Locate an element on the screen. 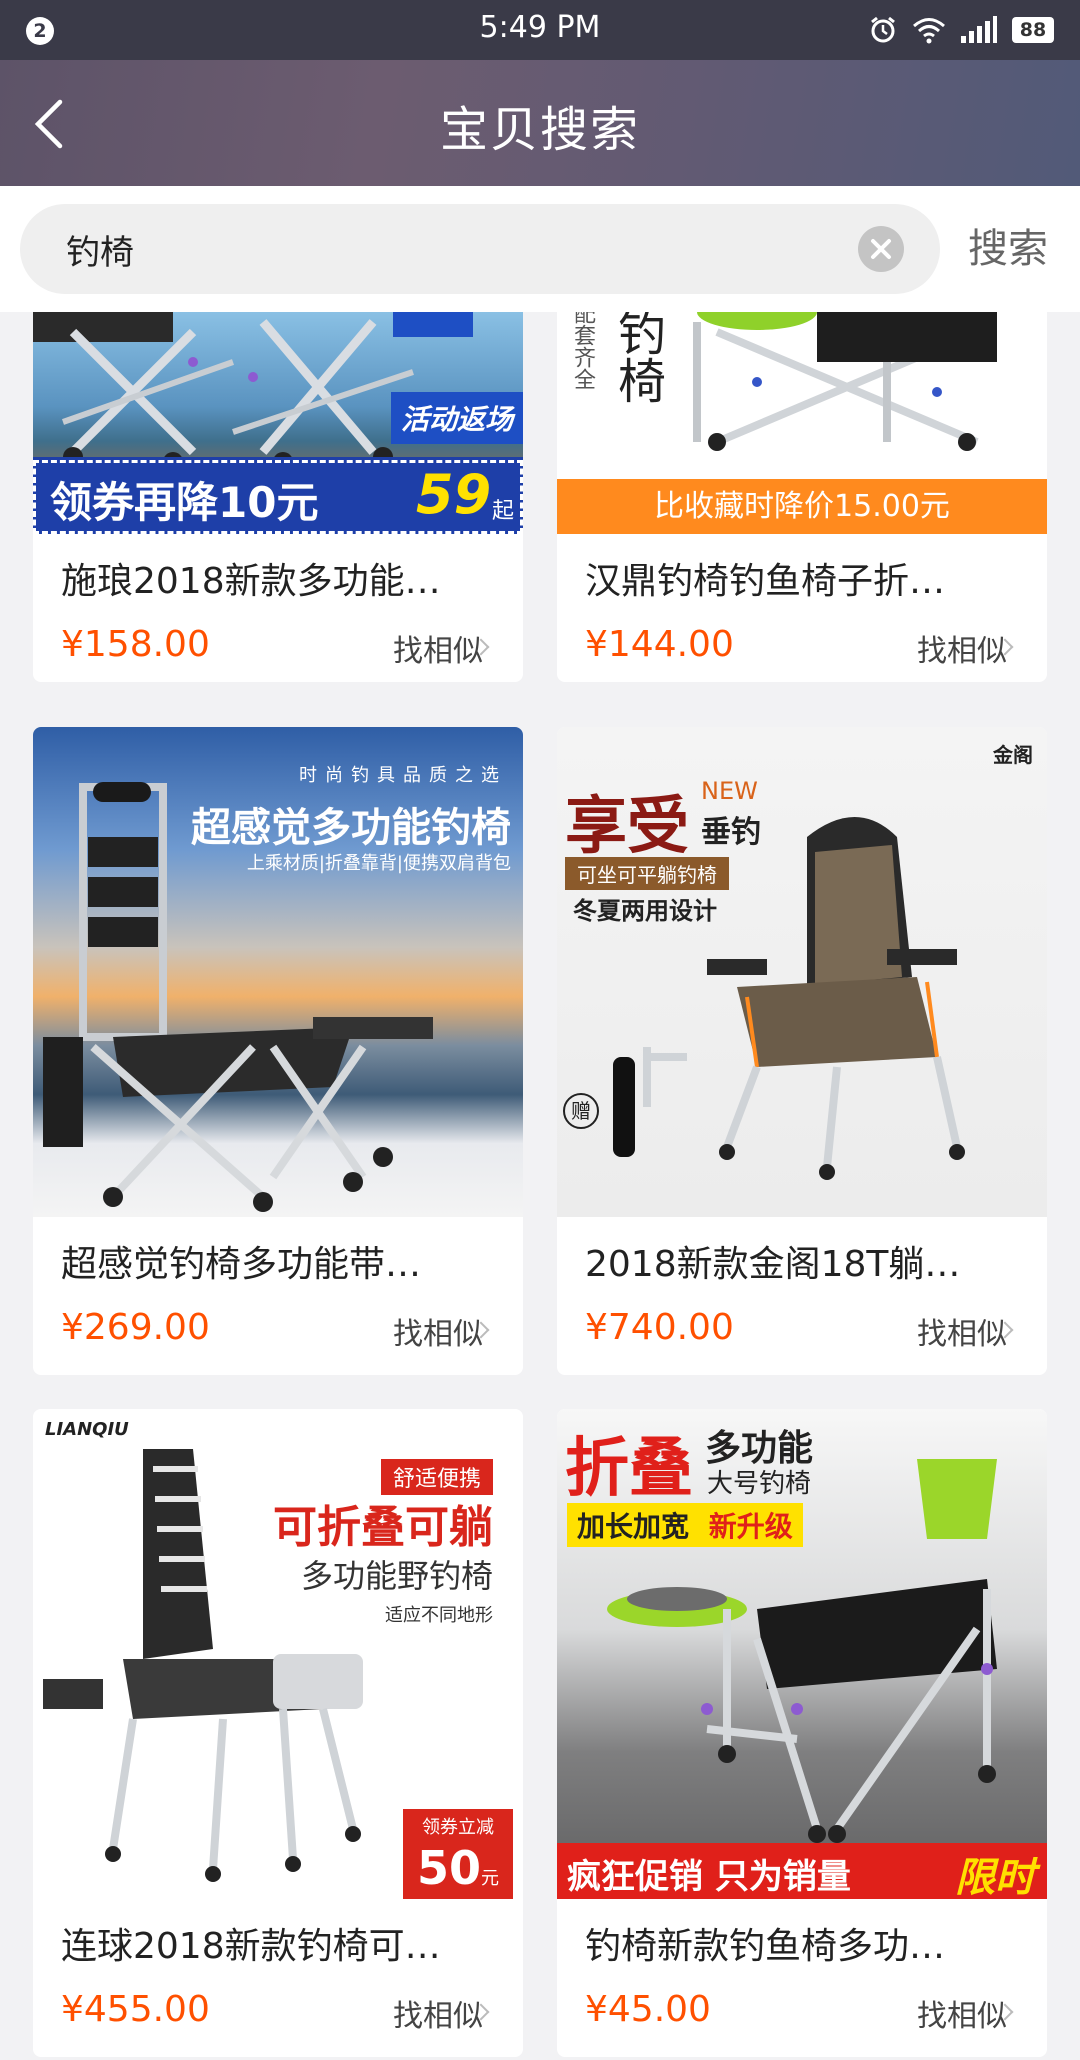  product-info: 钓椅新款钓鱼椅多功… ¥45.00 找相似 is located at coordinates (802, 1978).